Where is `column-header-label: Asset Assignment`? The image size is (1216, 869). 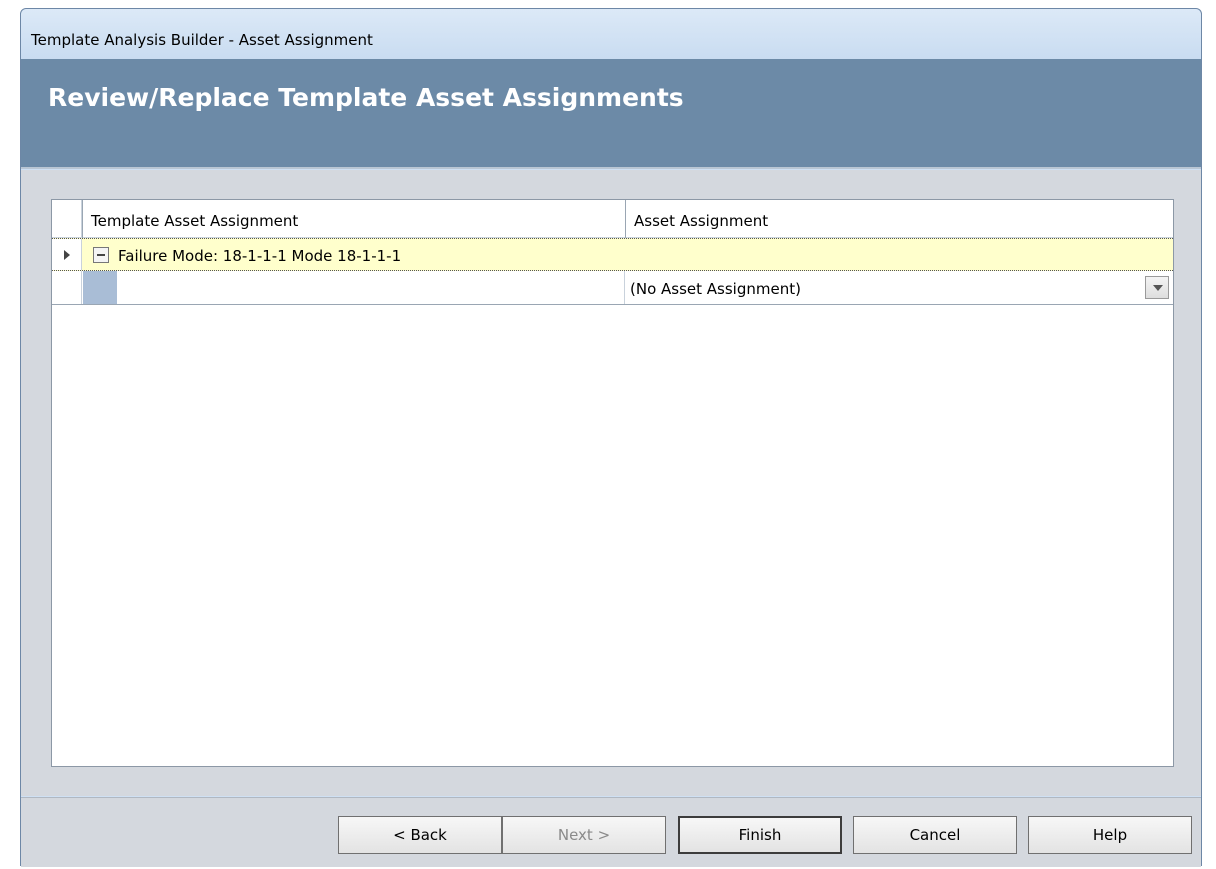
column-header-label: Asset Assignment is located at coordinates (701, 221).